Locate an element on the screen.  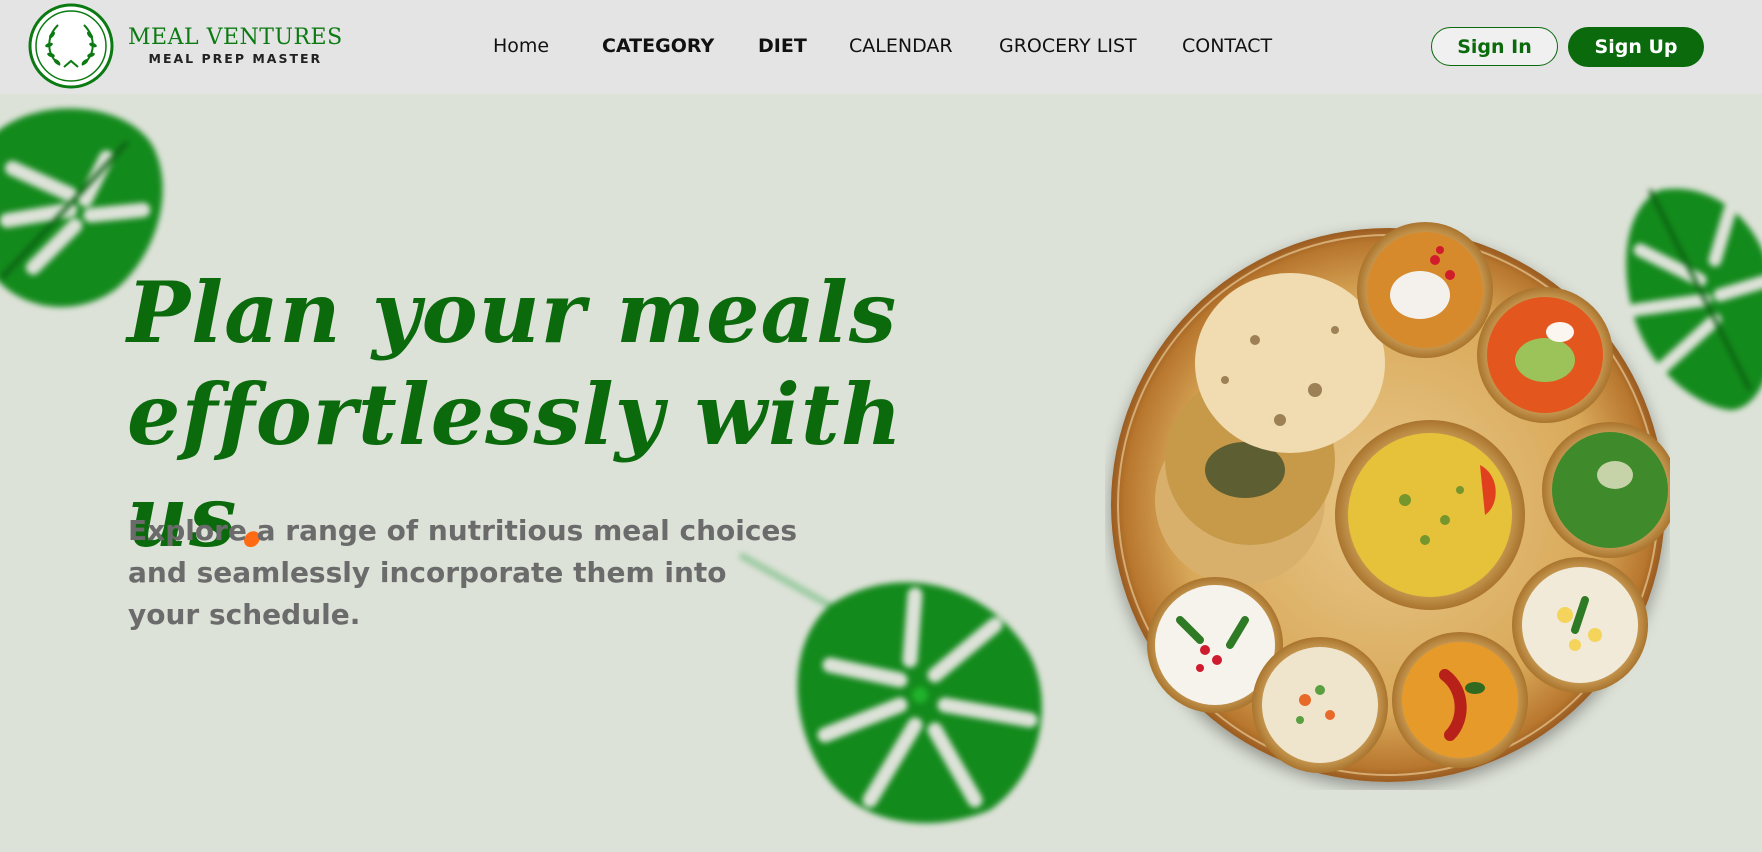
sign-in-button: Sign In is located at coordinates (1494, 46).